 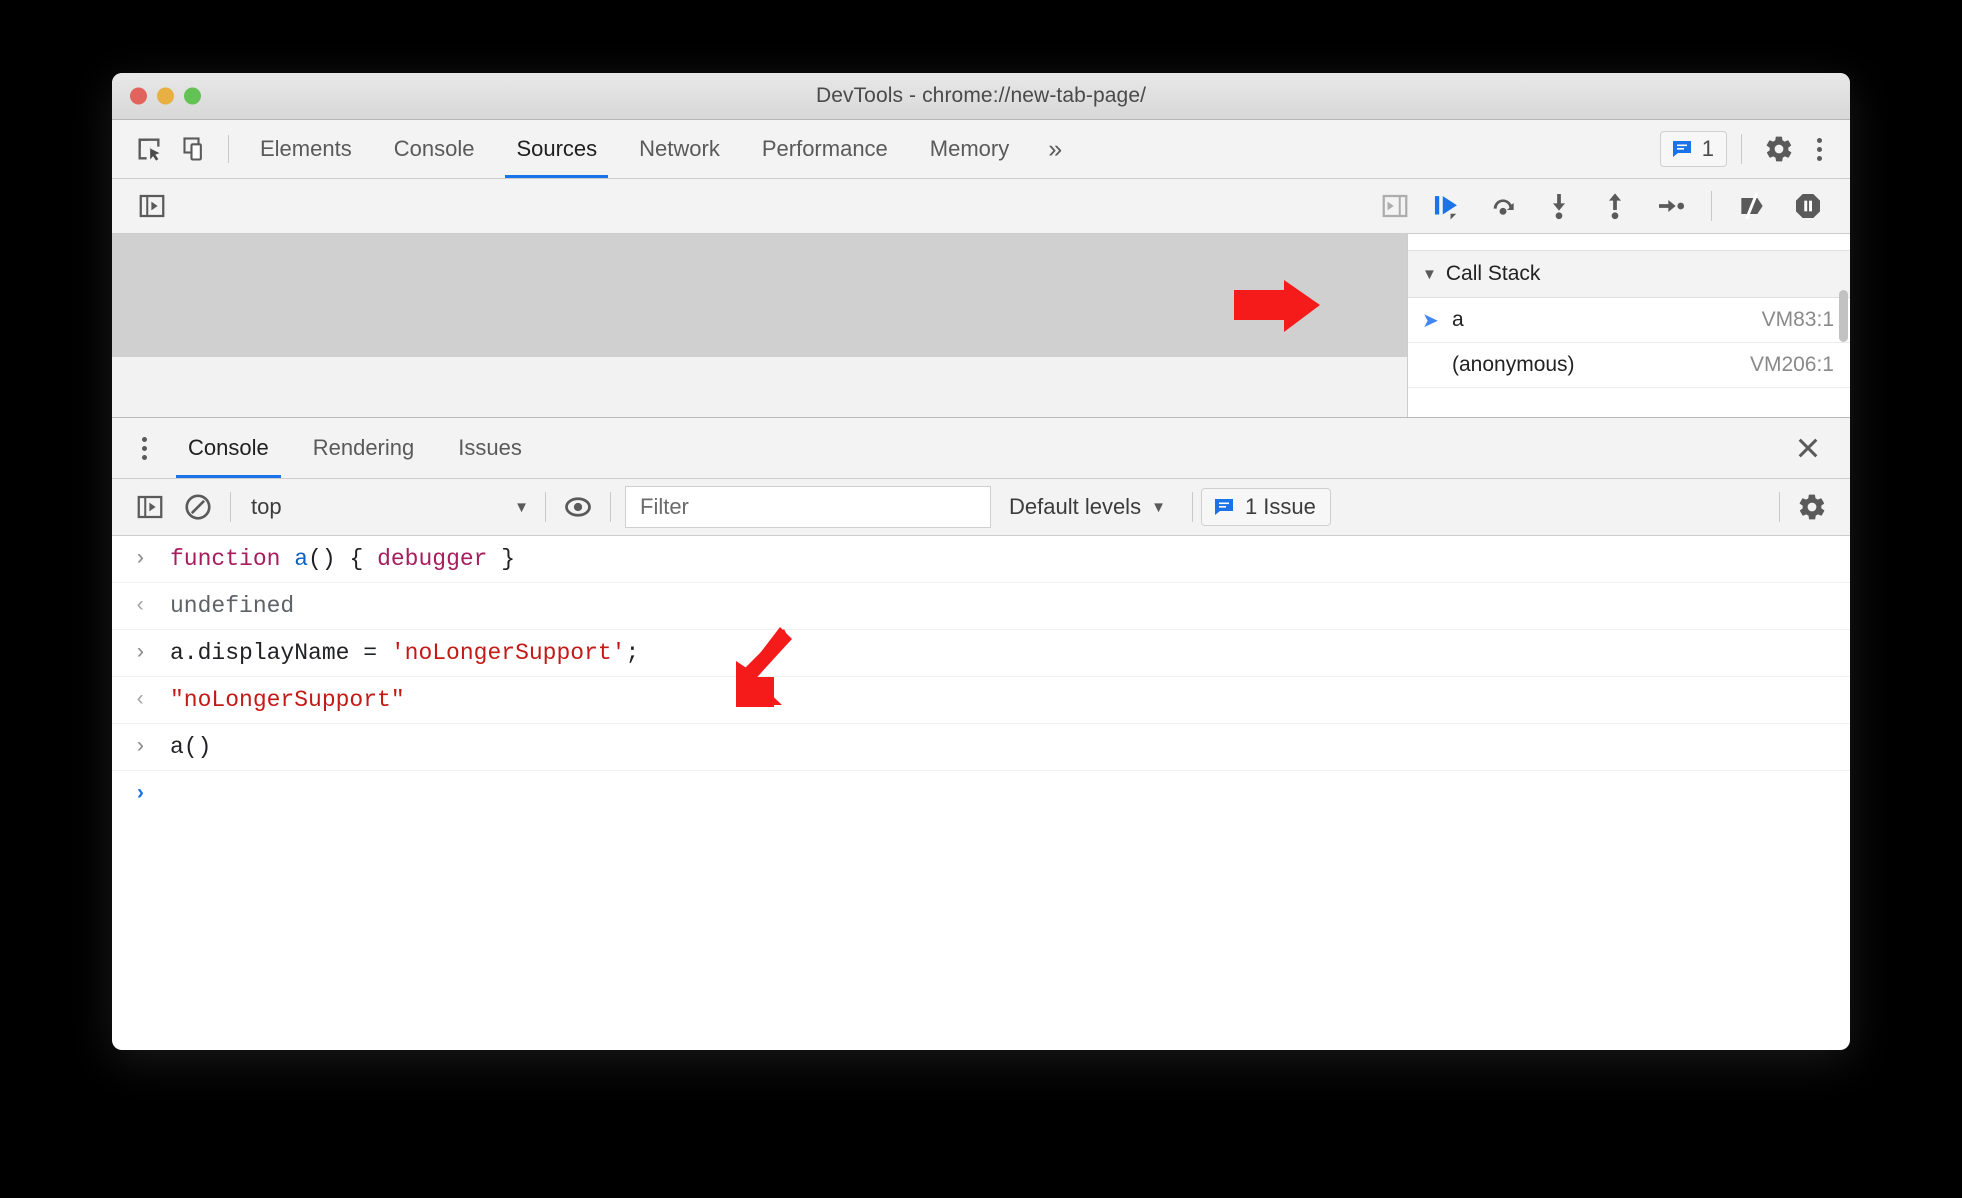 I want to click on call-stack-title: Call Stack, so click(x=1493, y=273).